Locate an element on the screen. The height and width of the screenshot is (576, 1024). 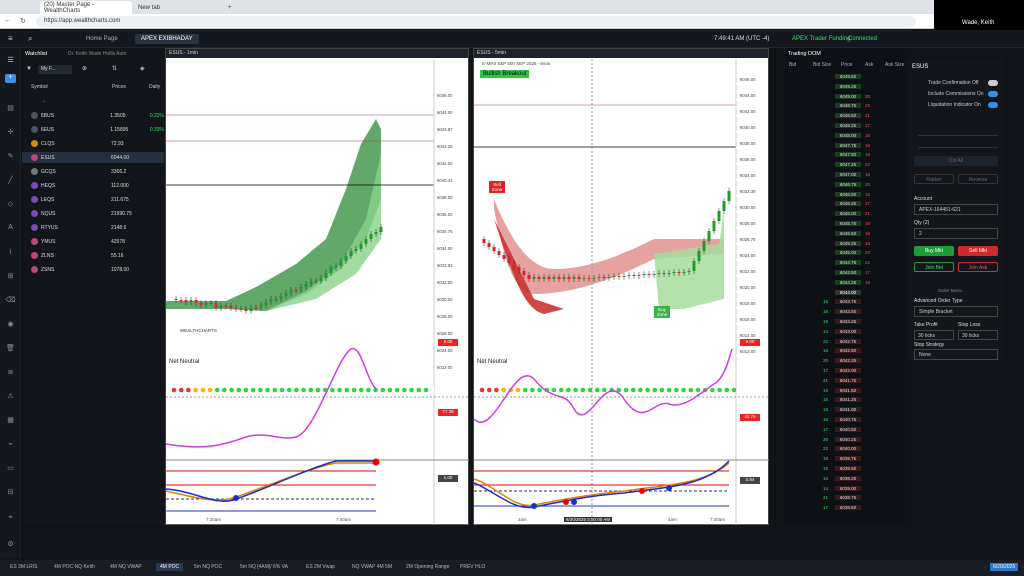
layout-tab: ES 2M Vwap is located at coordinates (320, 567).